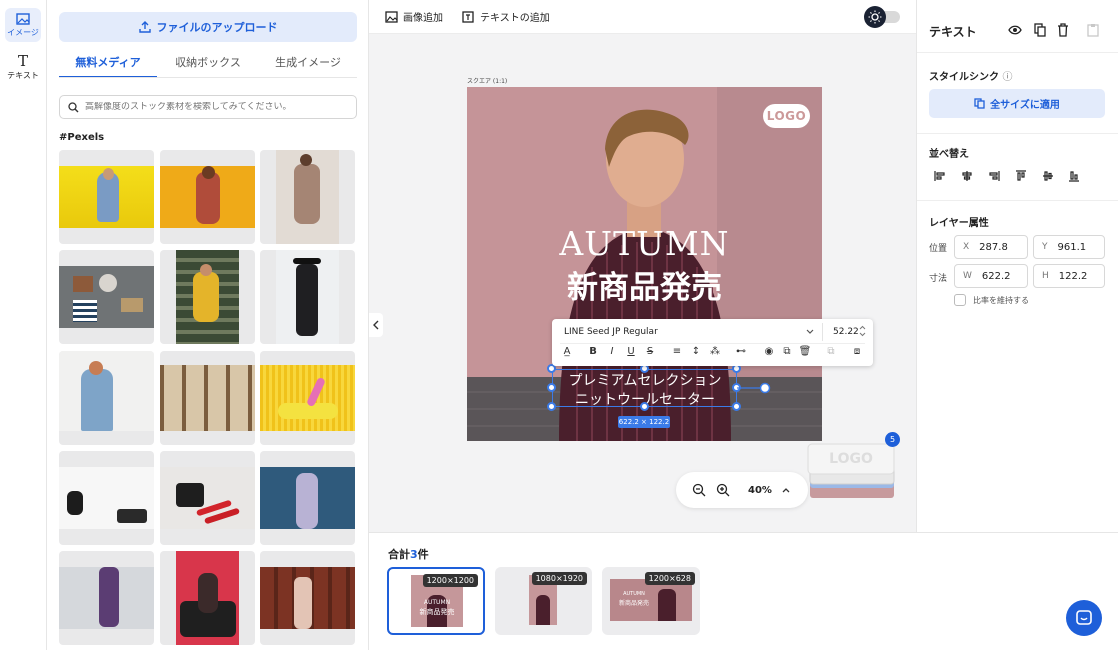  Describe the element at coordinates (1045, 276) in the screenshot. I see `h-key: H` at that location.